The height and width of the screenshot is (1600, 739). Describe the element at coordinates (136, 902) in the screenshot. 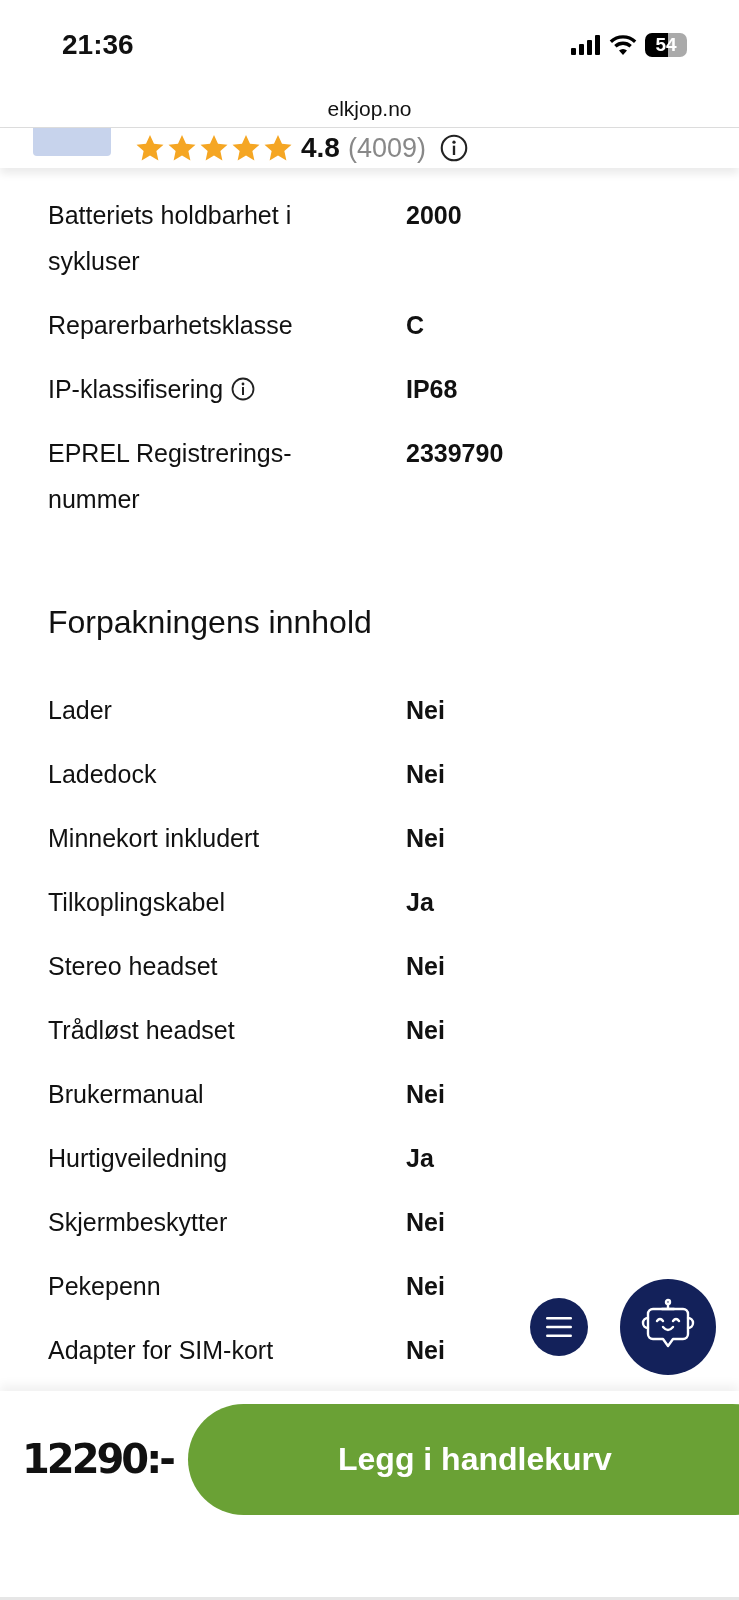

I see `spec-label: Tilkoplingskabel` at that location.